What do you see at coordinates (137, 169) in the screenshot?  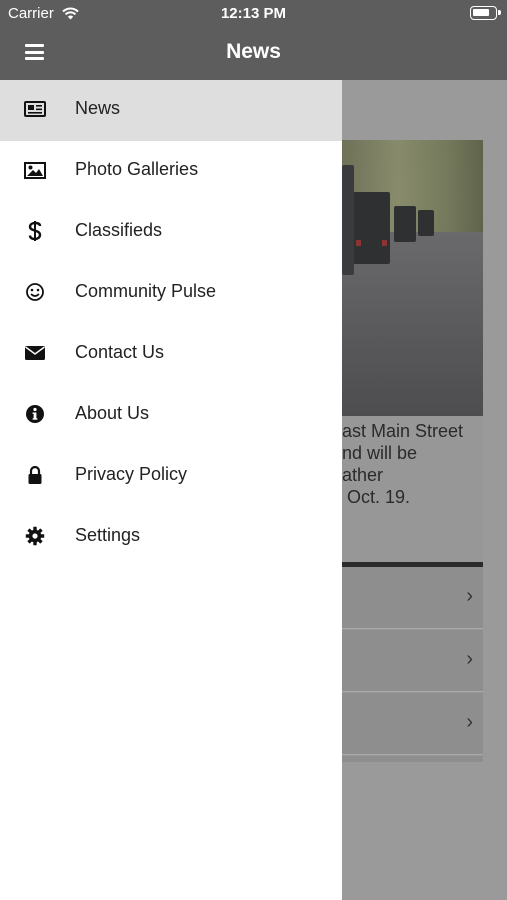 I see `menu-item-label: Photo Galleries` at bounding box center [137, 169].